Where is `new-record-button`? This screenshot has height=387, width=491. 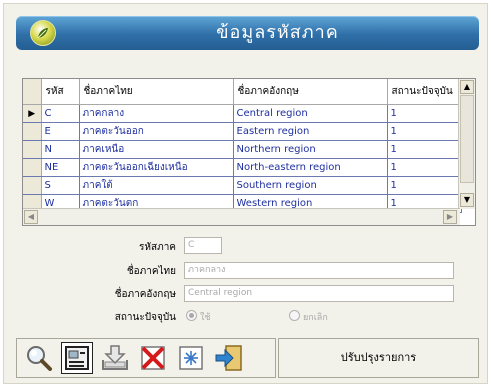
new-record-button is located at coordinates (191, 358).